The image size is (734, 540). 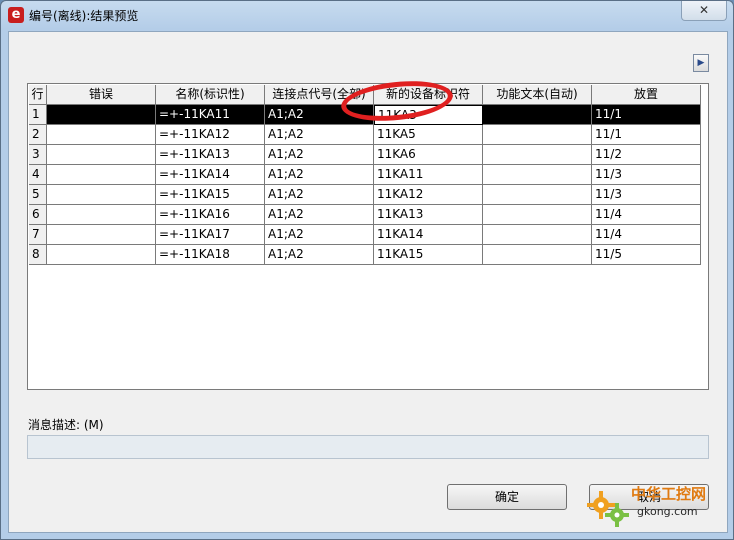 What do you see at coordinates (38, 195) in the screenshot?
I see `row-number: 5` at bounding box center [38, 195].